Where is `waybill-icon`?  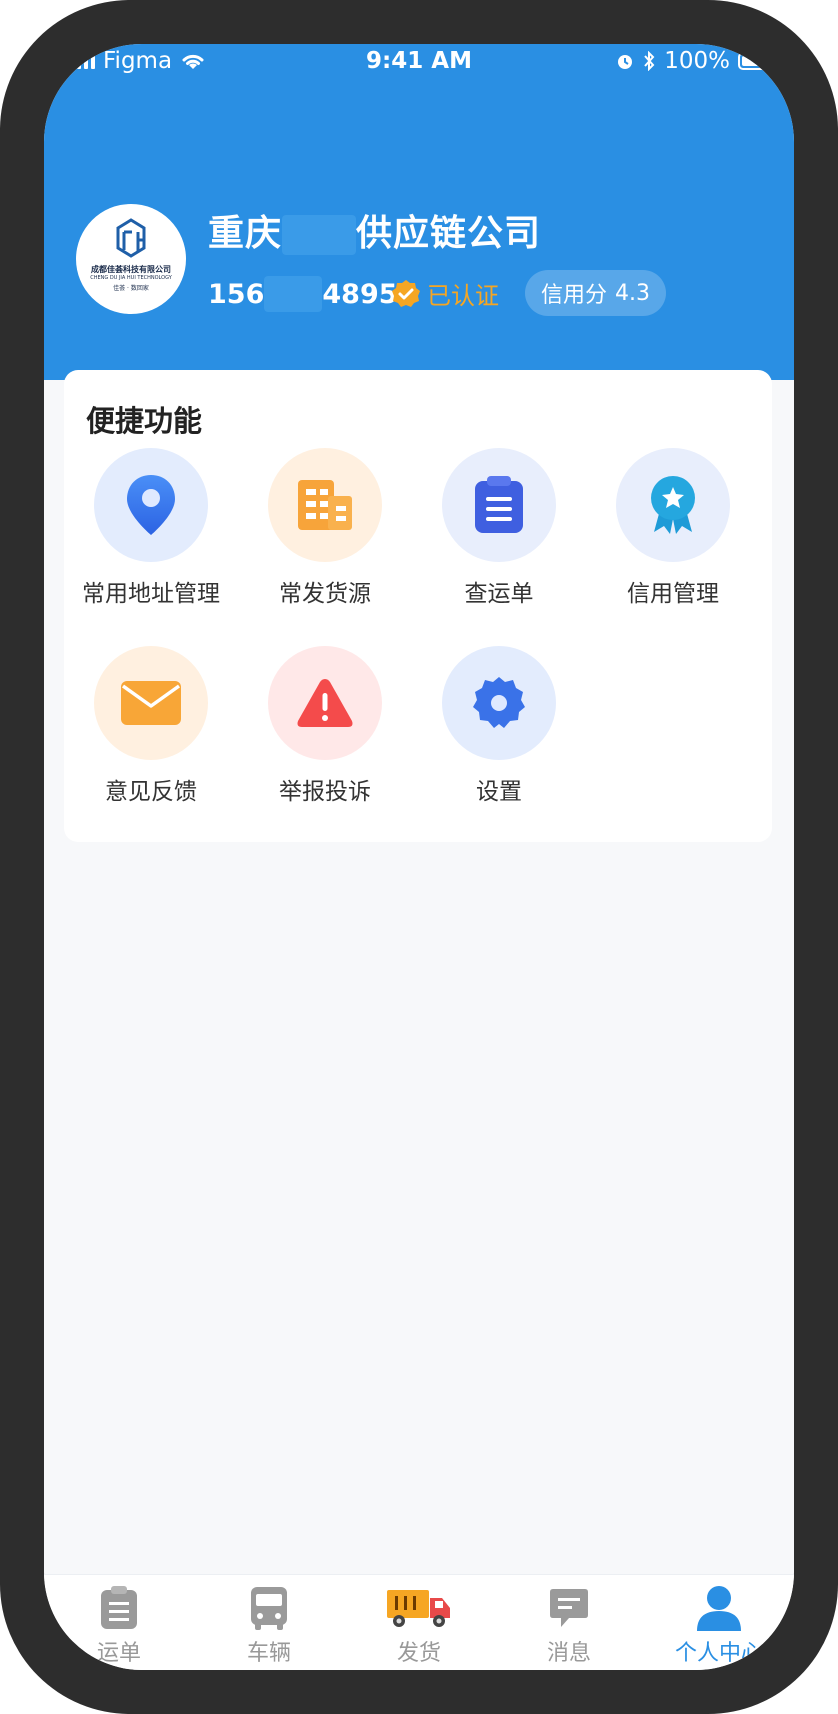 waybill-icon is located at coordinates (119, 1607).